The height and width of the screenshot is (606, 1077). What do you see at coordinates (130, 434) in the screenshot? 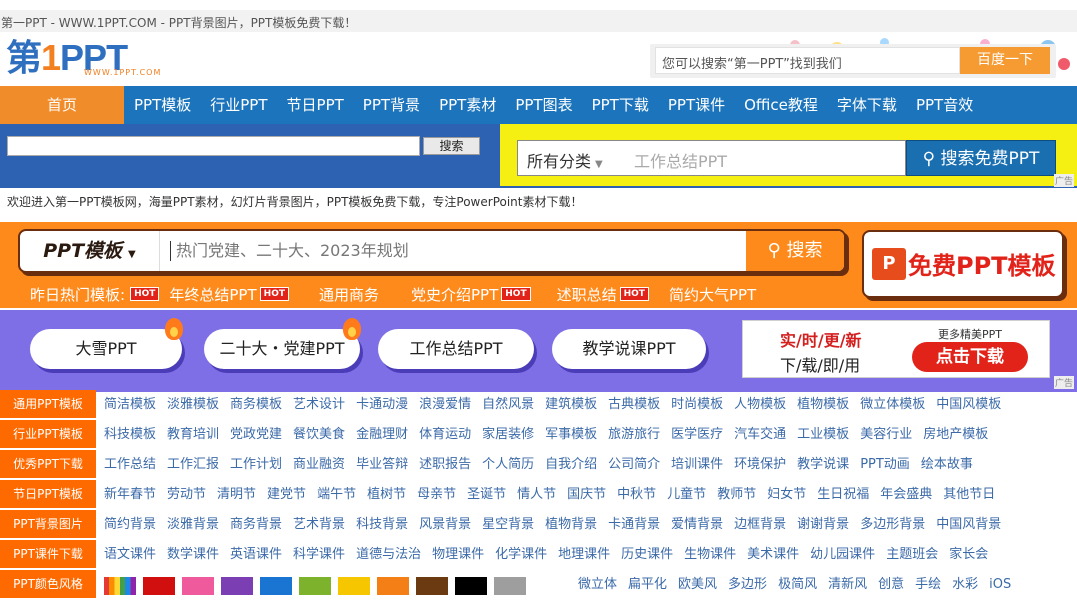
I see `category-link: 科技模板` at bounding box center [130, 434].